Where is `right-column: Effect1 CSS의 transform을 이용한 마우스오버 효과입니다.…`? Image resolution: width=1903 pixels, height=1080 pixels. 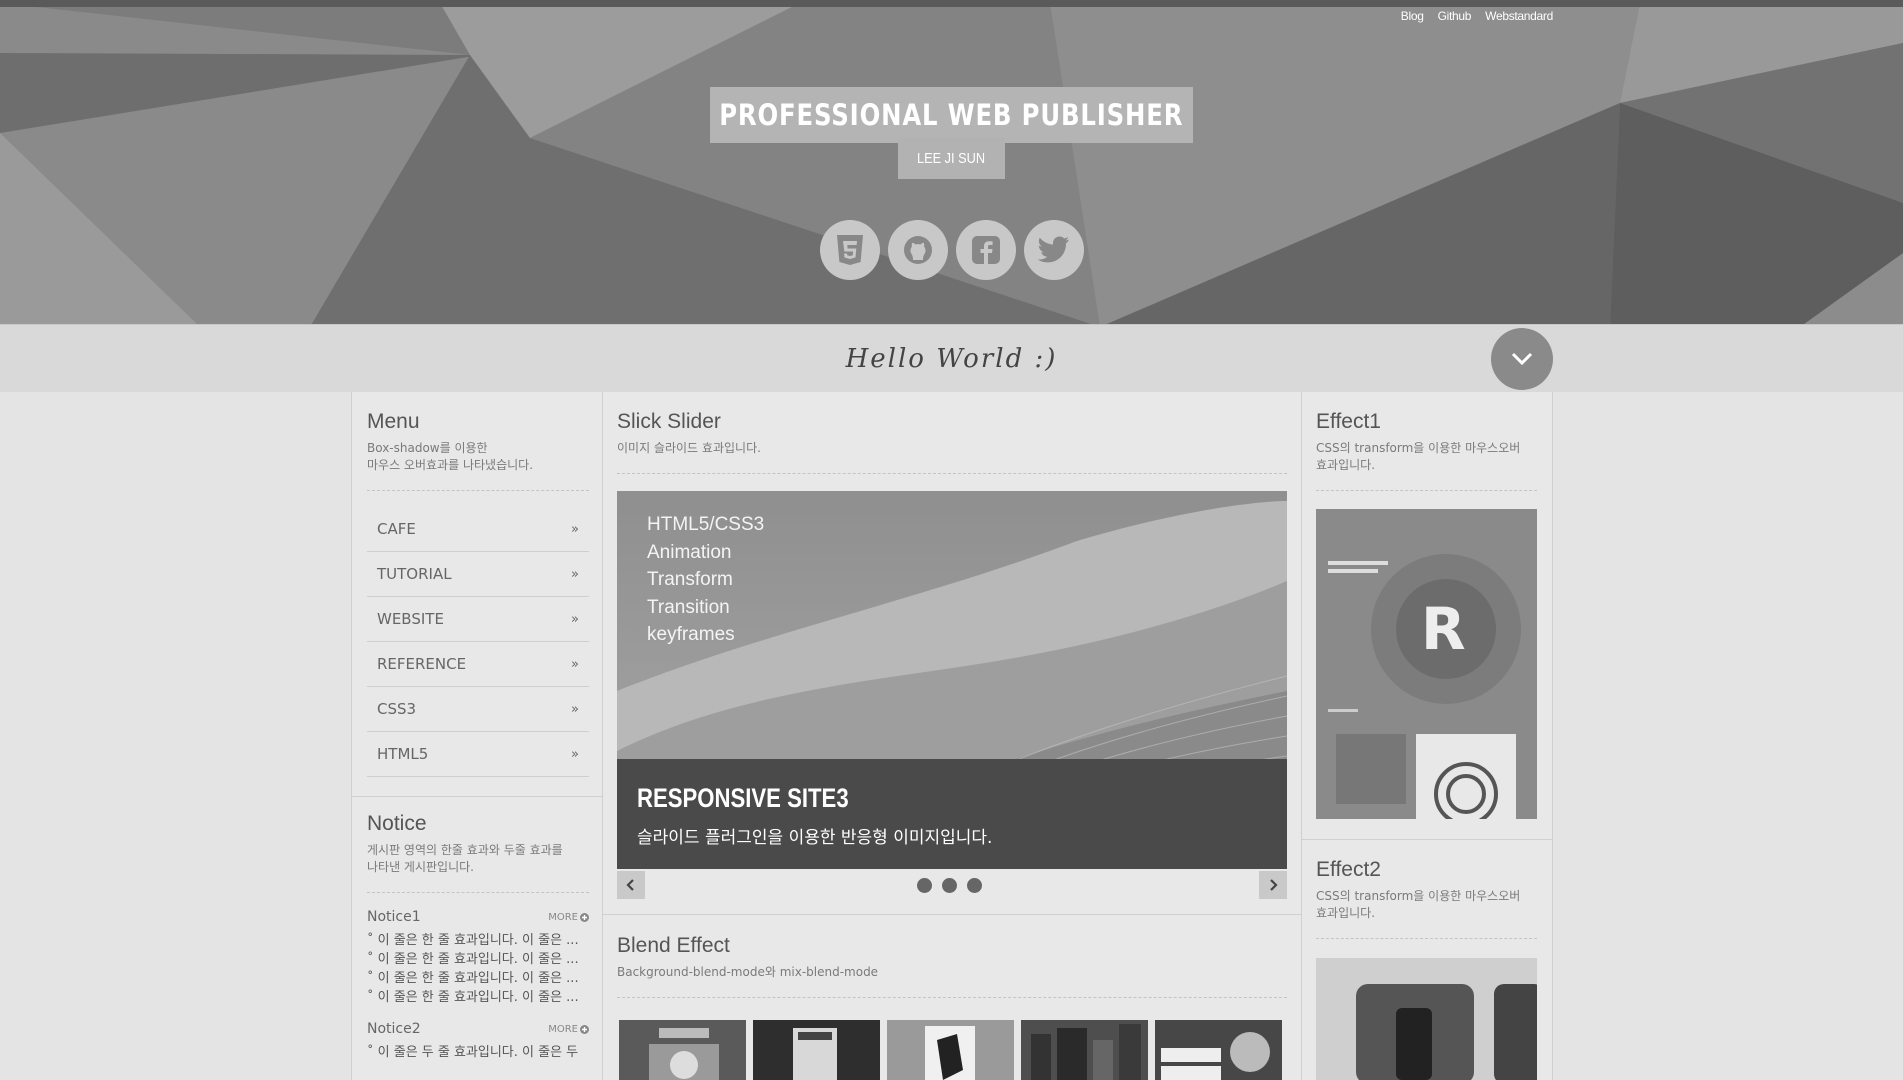 right-column: Effect1 CSS의 transform을 이용한 마우스오버 효과입니다.… is located at coordinates (1427, 736).